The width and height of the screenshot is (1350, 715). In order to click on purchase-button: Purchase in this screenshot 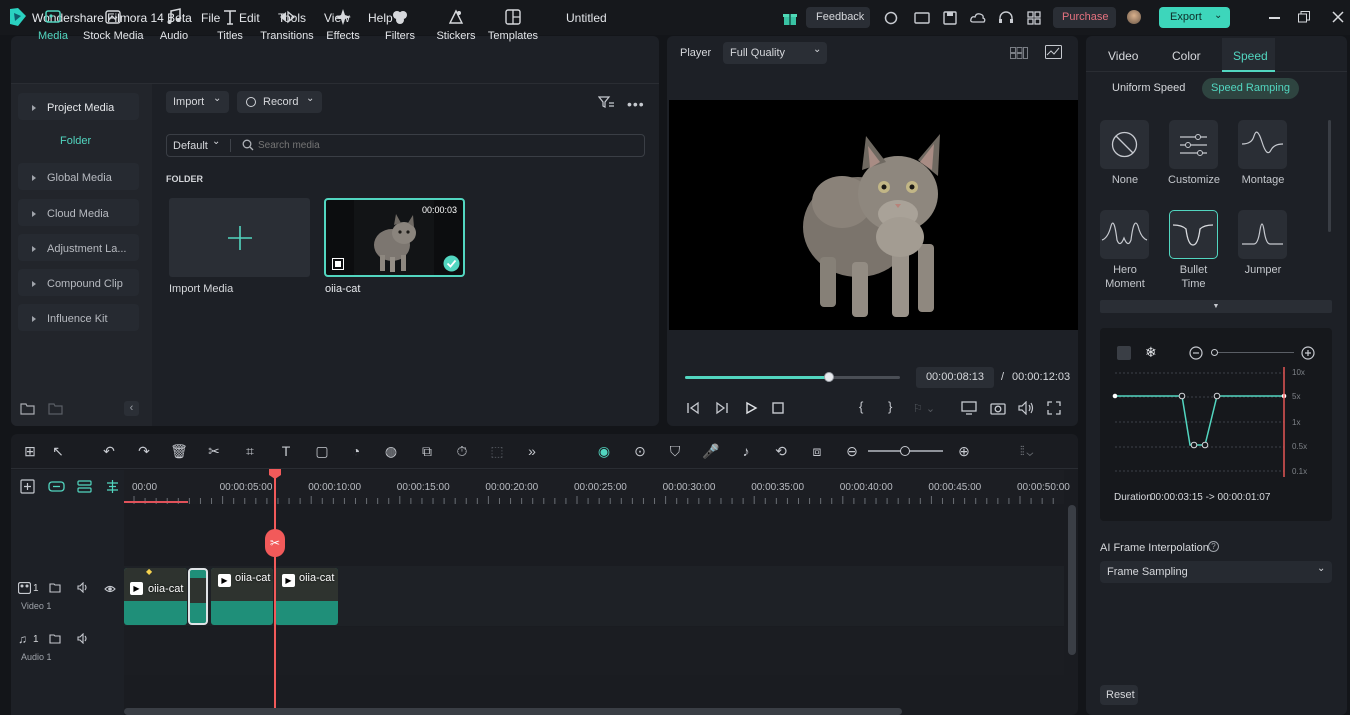, I will do `click(1084, 17)`.